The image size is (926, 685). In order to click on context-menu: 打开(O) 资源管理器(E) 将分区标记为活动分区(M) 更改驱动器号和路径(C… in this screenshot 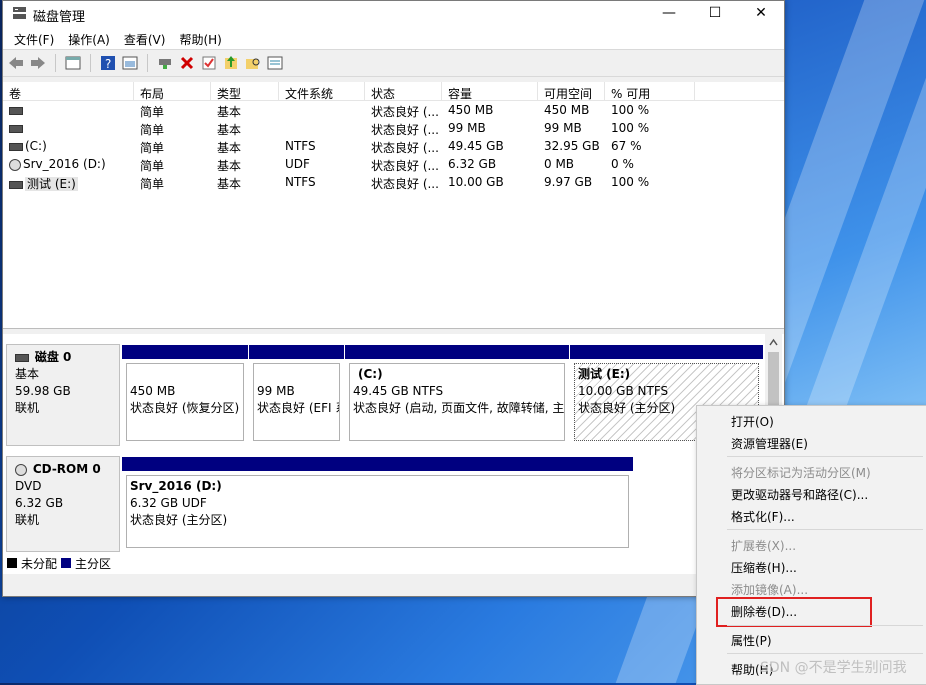, I will do `click(811, 545)`.